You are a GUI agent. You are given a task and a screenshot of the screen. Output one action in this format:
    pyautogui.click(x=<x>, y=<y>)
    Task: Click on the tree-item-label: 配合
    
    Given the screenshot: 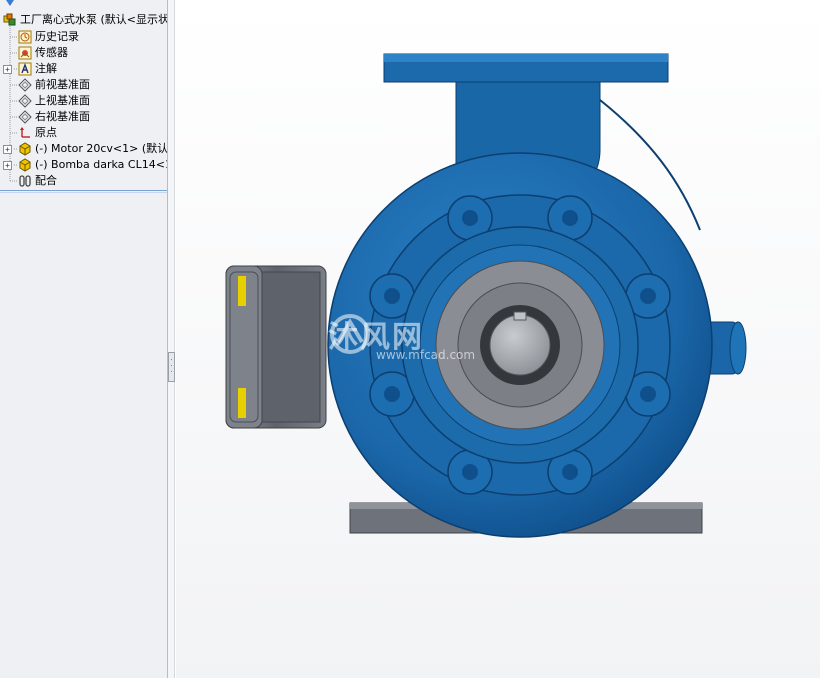 What is the action you would take?
    pyautogui.click(x=46, y=180)
    